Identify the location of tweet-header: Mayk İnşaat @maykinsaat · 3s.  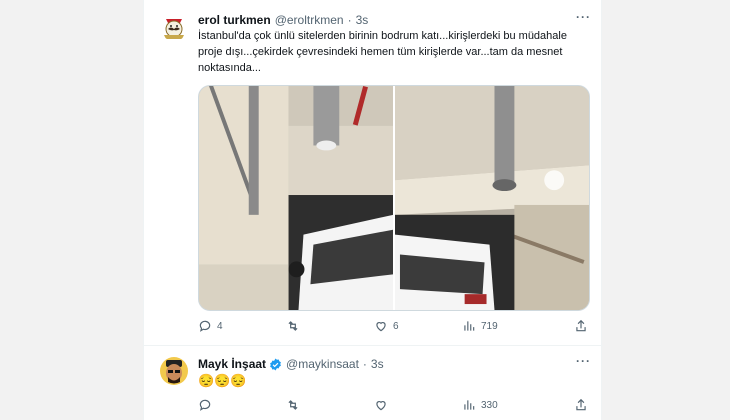
(291, 364).